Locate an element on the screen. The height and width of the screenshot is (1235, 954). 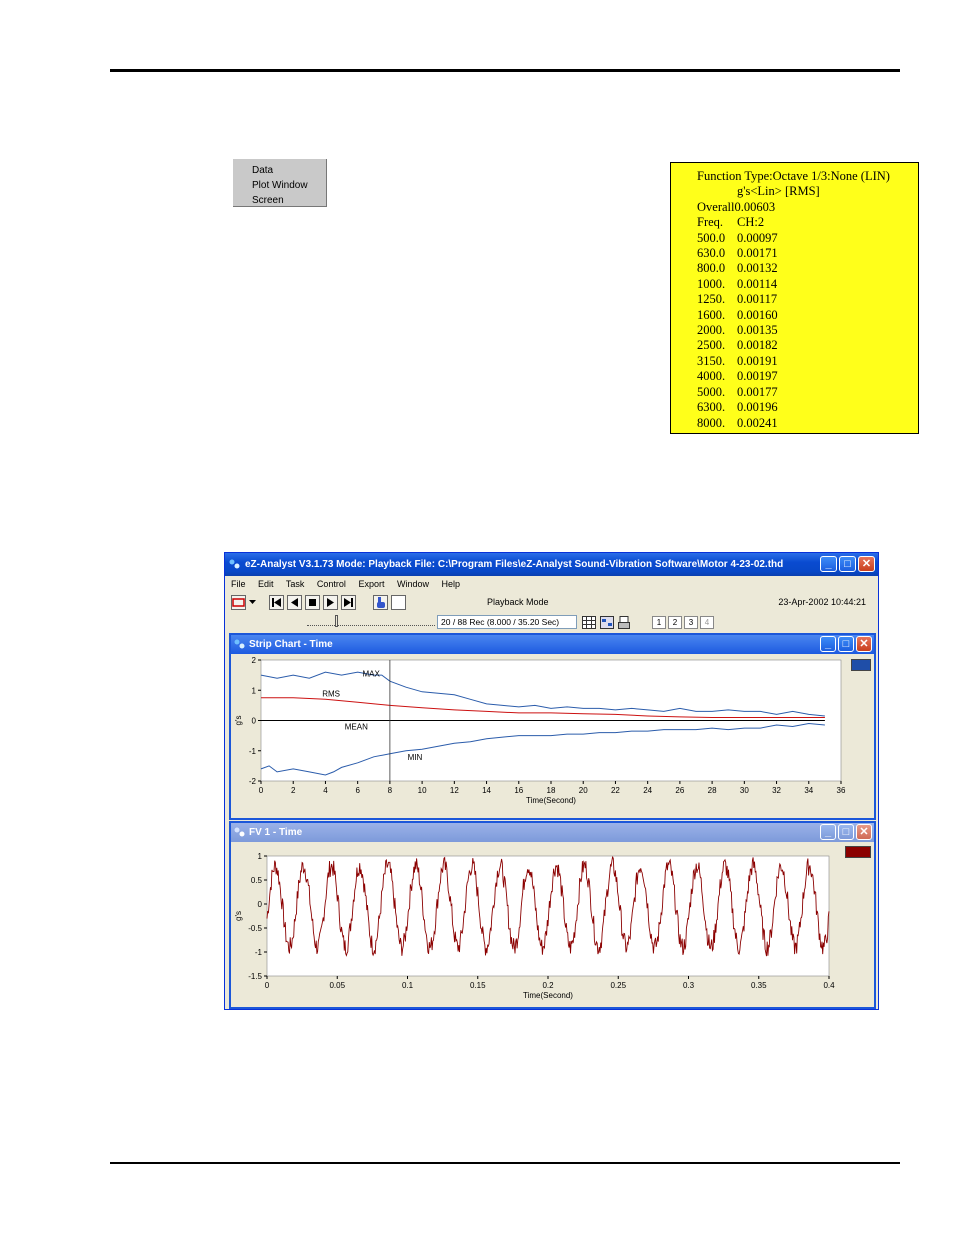
printer-icon is located at coordinates (624, 622).